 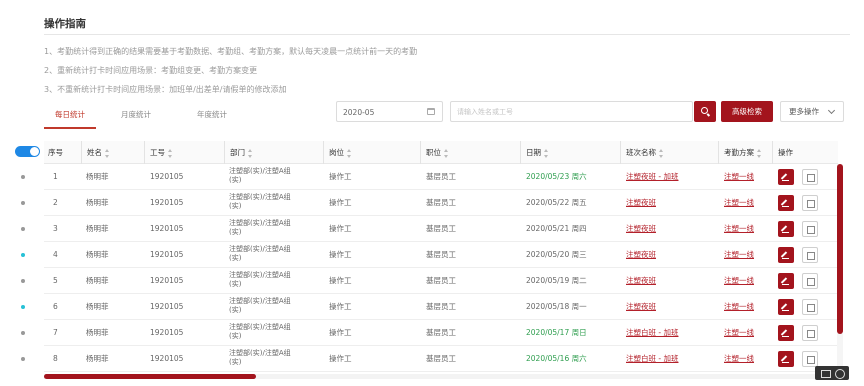 I want to click on row-date: 2020/05/16 周六, so click(x=556, y=358).